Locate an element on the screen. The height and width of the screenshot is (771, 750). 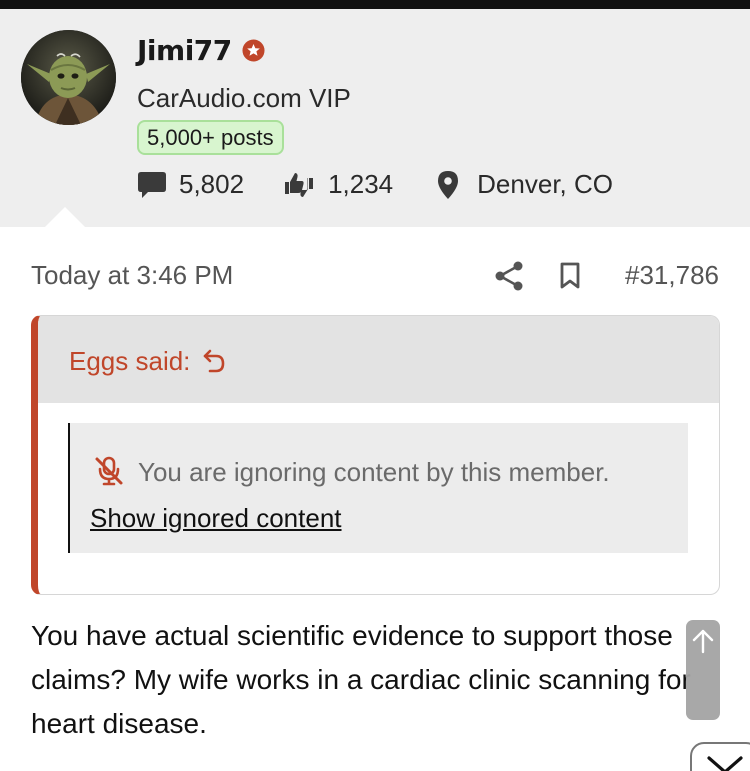
speech-bubble-icon is located at coordinates (152, 184).